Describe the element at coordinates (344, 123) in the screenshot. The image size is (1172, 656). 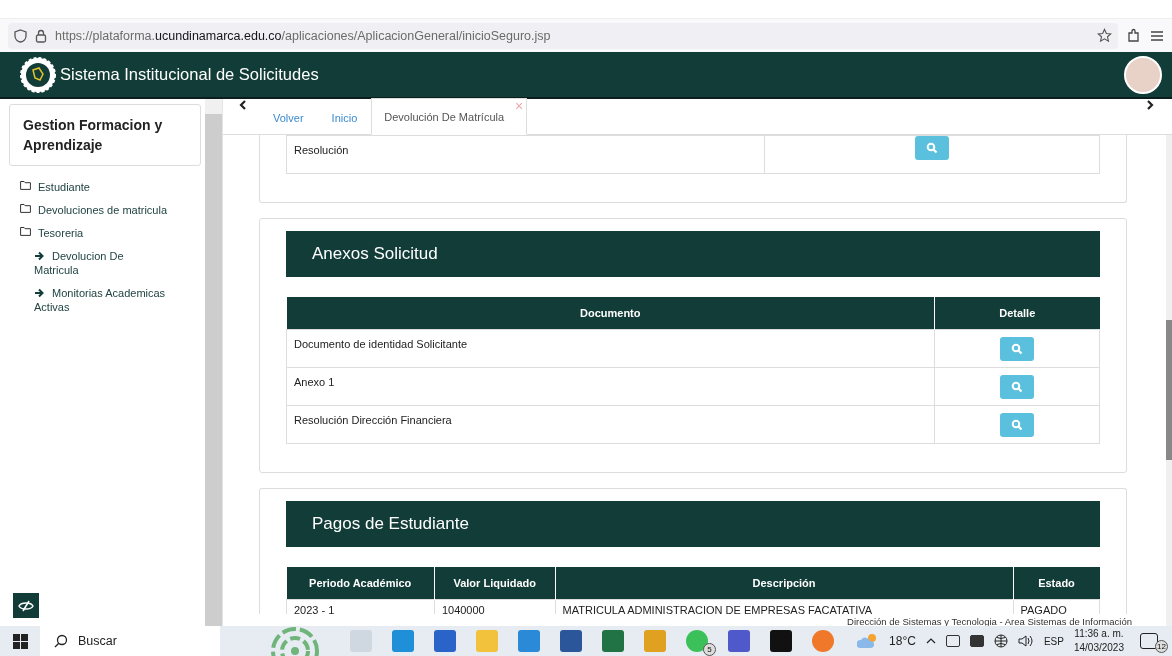
I see `tab: Inicio` at that location.